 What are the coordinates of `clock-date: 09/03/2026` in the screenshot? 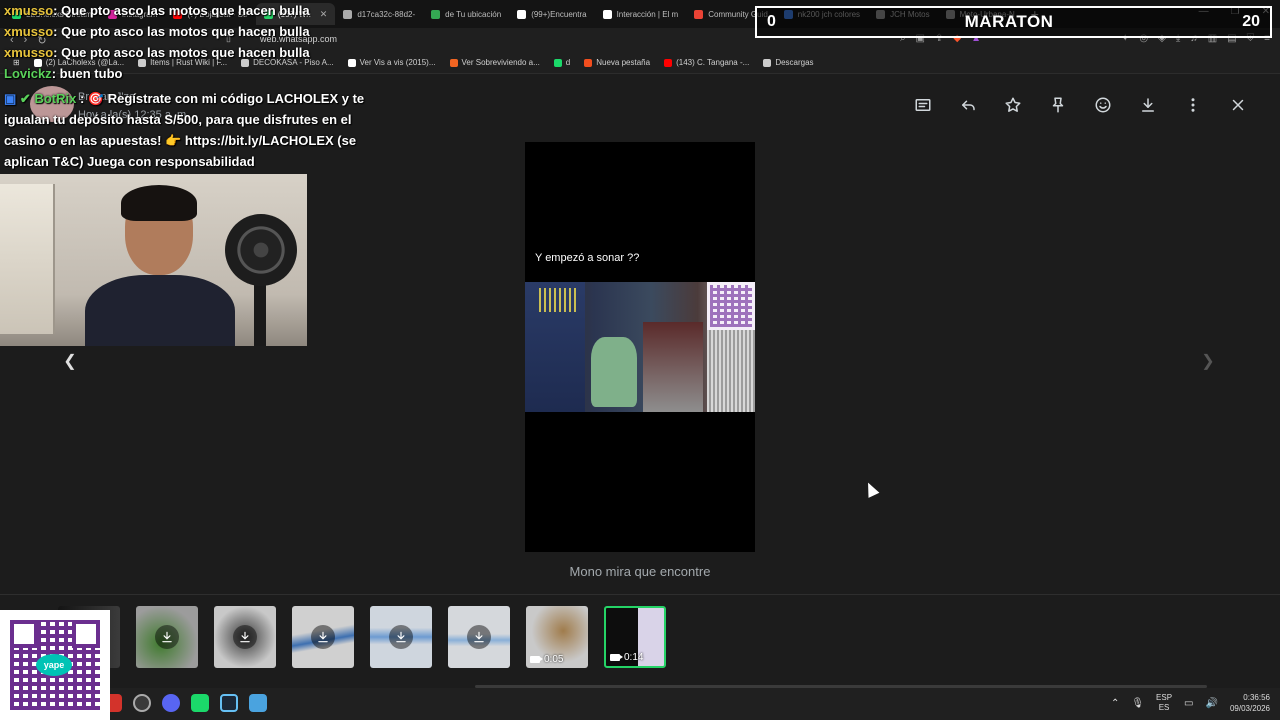 It's located at (1249, 708).